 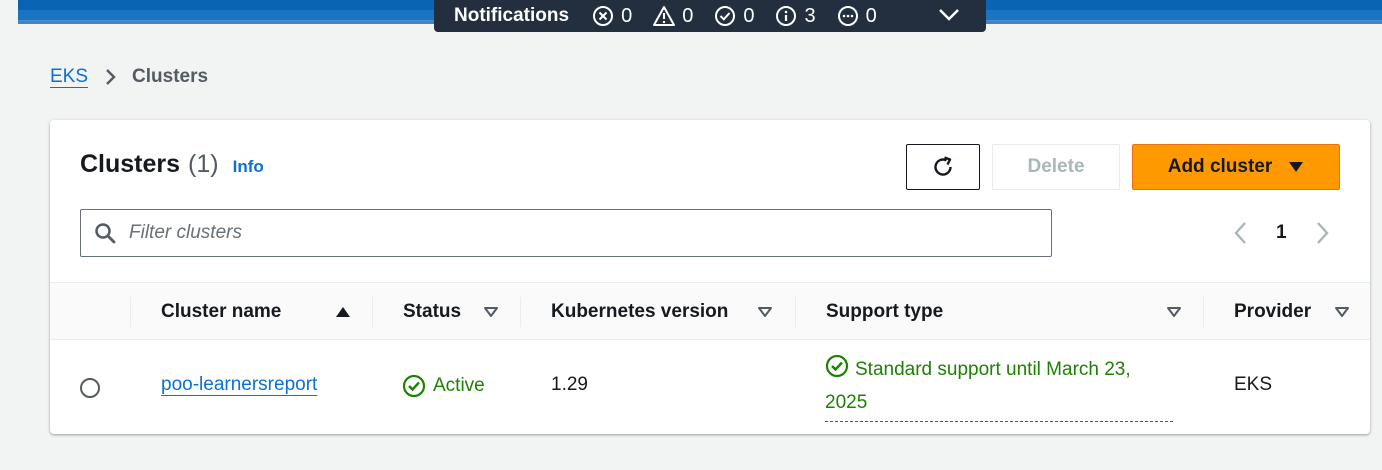 I want to click on success-count-value: 0, so click(x=749, y=15).